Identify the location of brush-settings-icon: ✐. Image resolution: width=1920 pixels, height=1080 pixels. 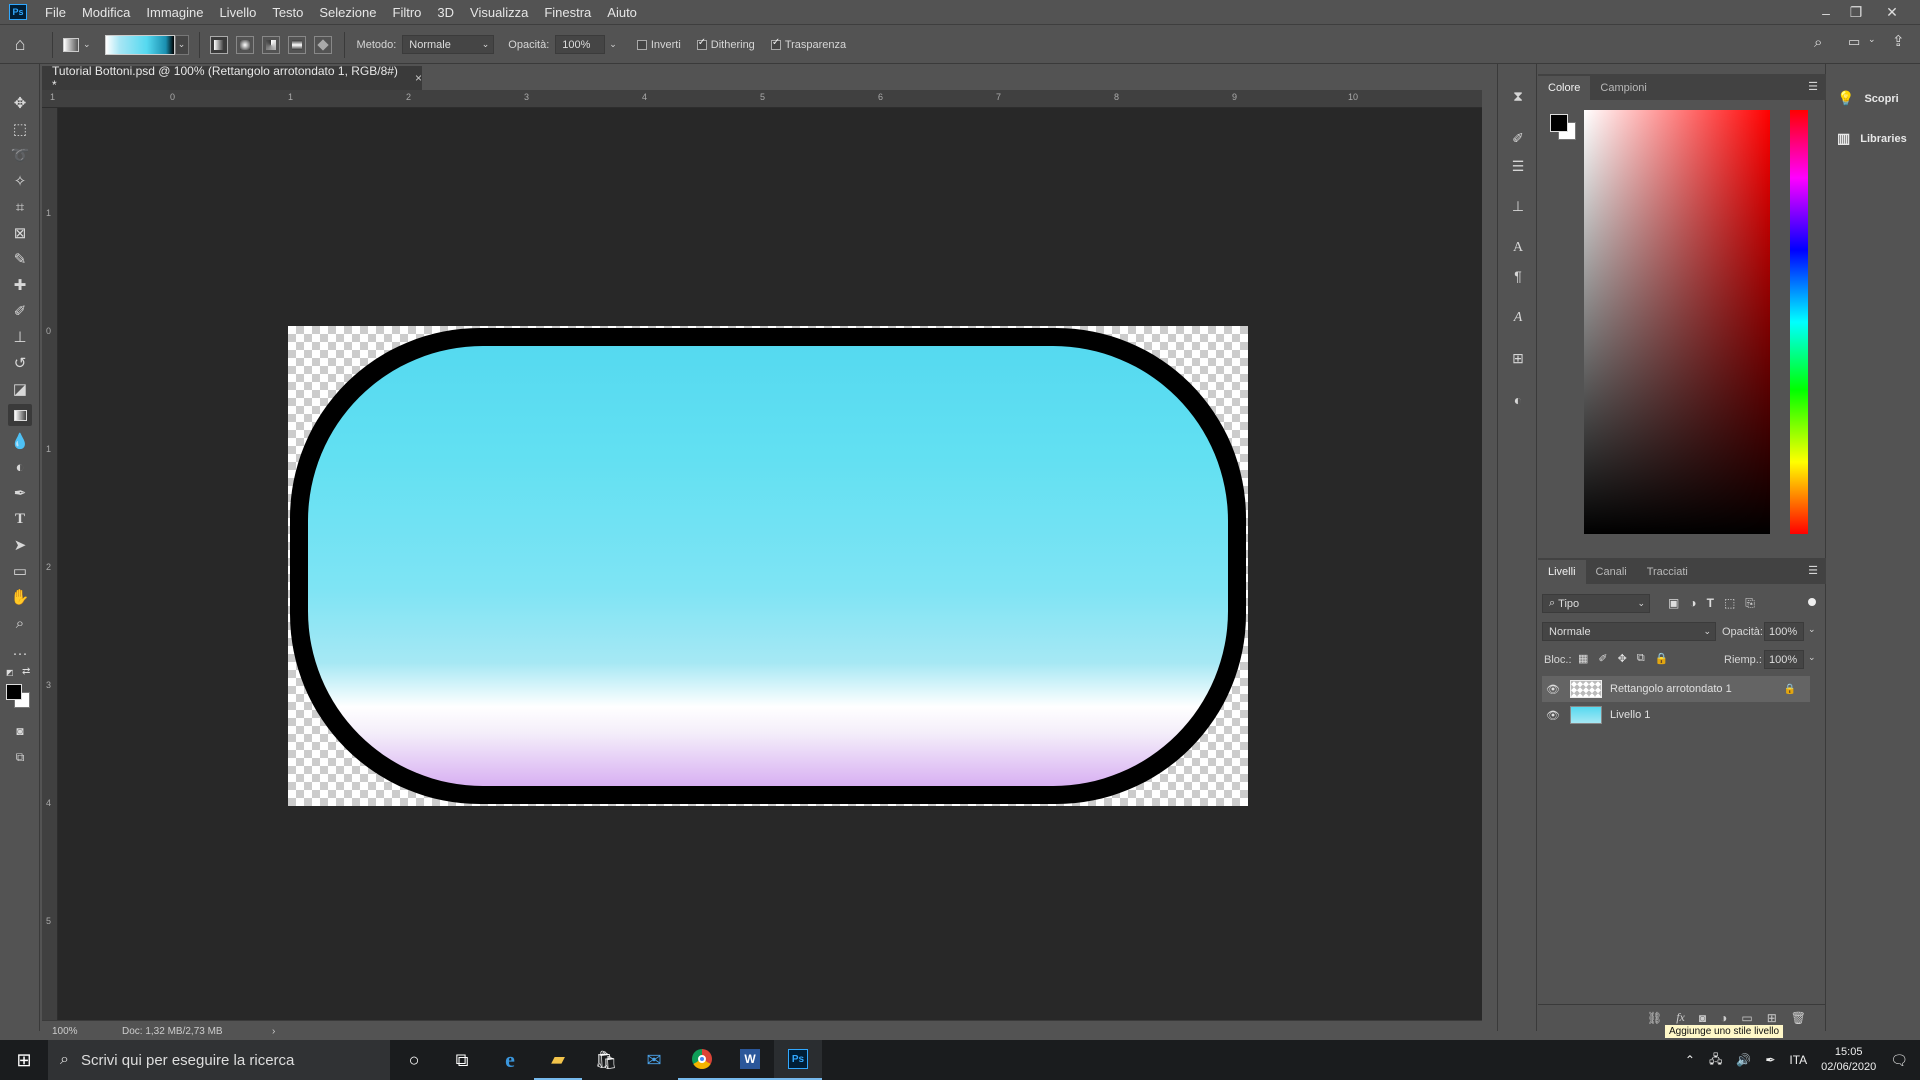
(1518, 138).